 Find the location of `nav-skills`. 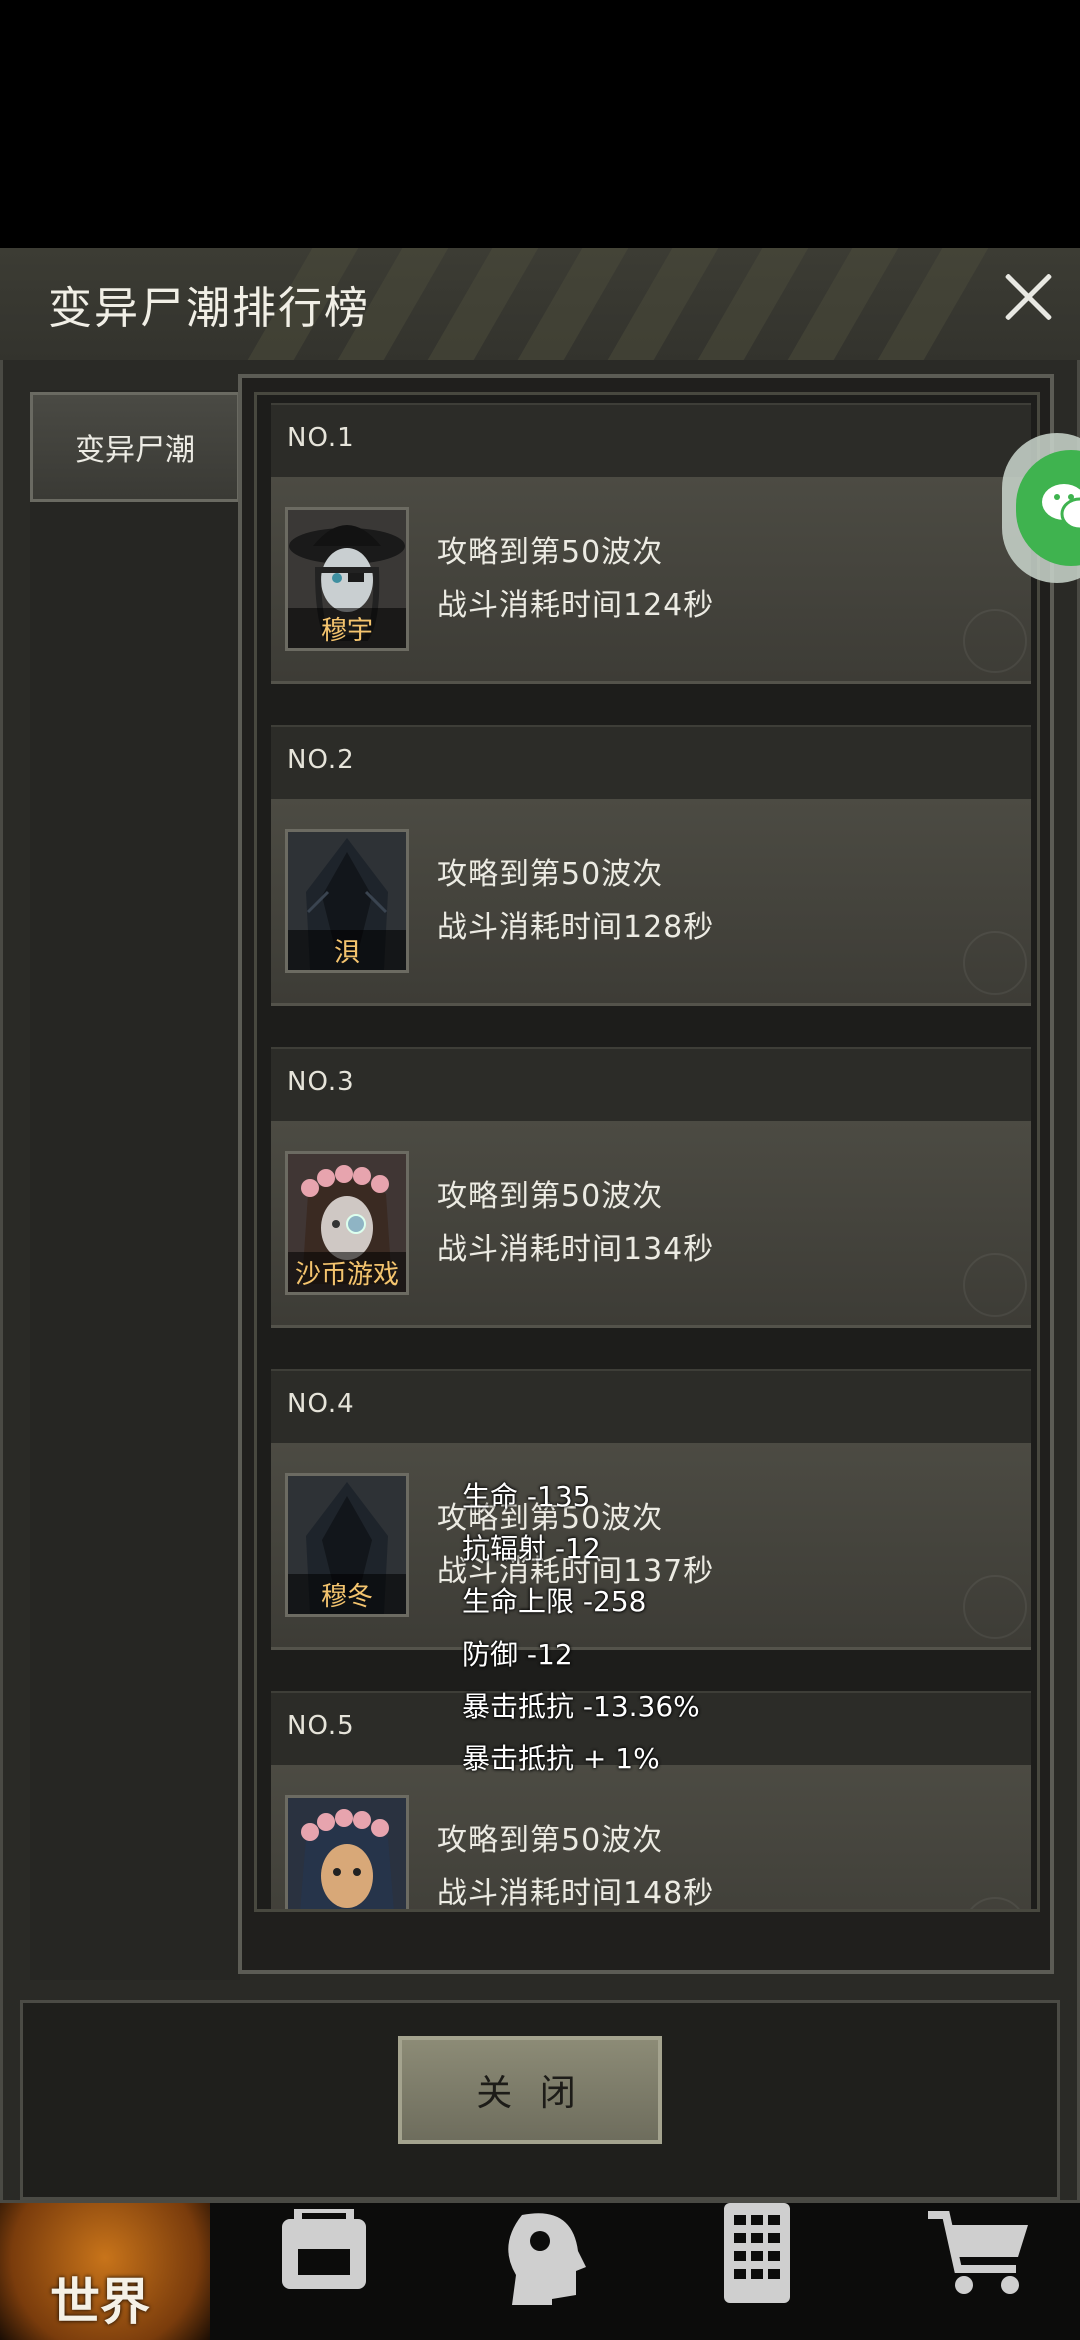

nav-skills is located at coordinates (540, 2271).